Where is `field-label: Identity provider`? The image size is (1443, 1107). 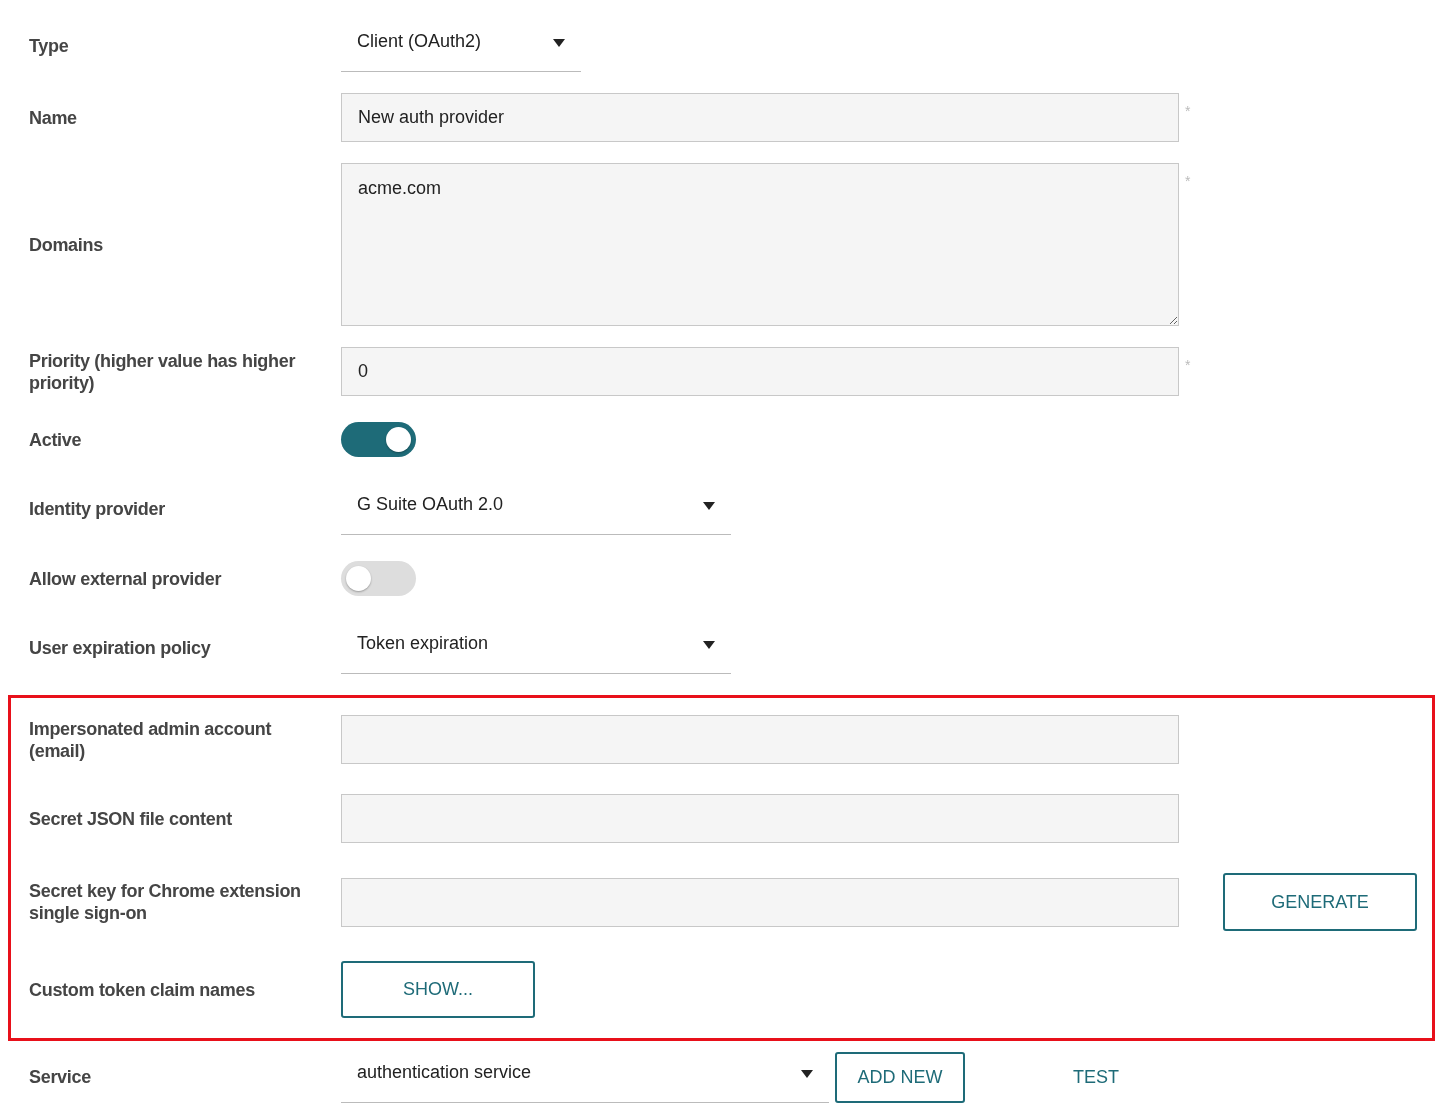 field-label: Identity provider is located at coordinates (97, 509).